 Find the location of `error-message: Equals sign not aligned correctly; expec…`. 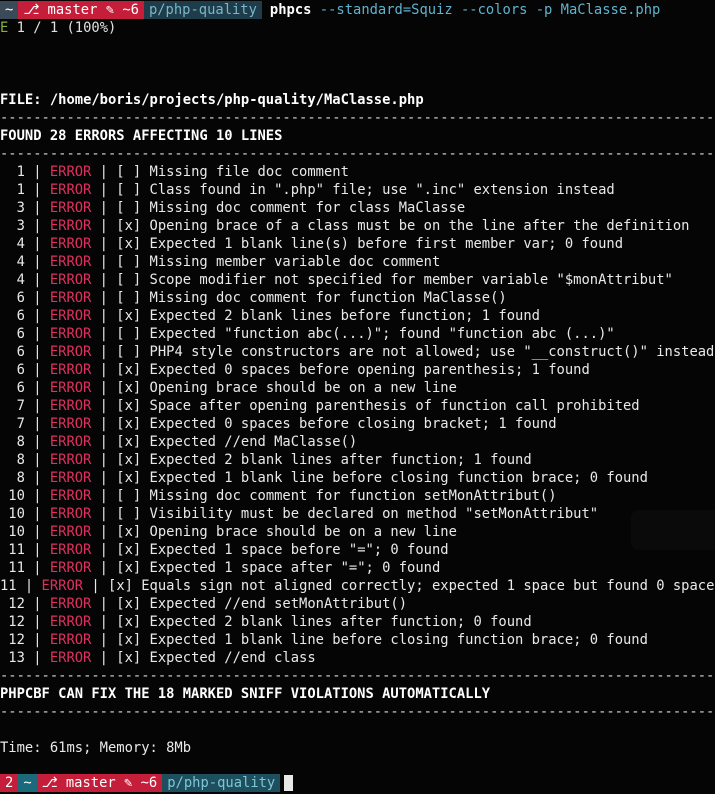

error-message: Equals sign not aligned correctly; expec… is located at coordinates (428, 586).